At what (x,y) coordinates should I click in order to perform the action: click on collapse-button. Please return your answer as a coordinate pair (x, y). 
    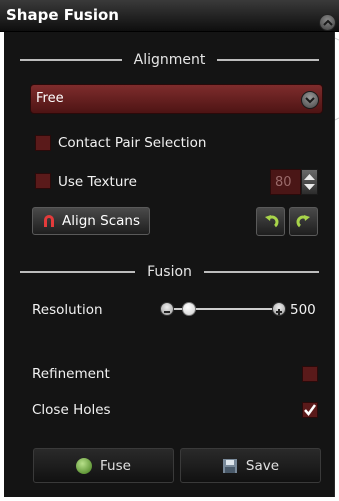
    Looking at the image, I should click on (327, 22).